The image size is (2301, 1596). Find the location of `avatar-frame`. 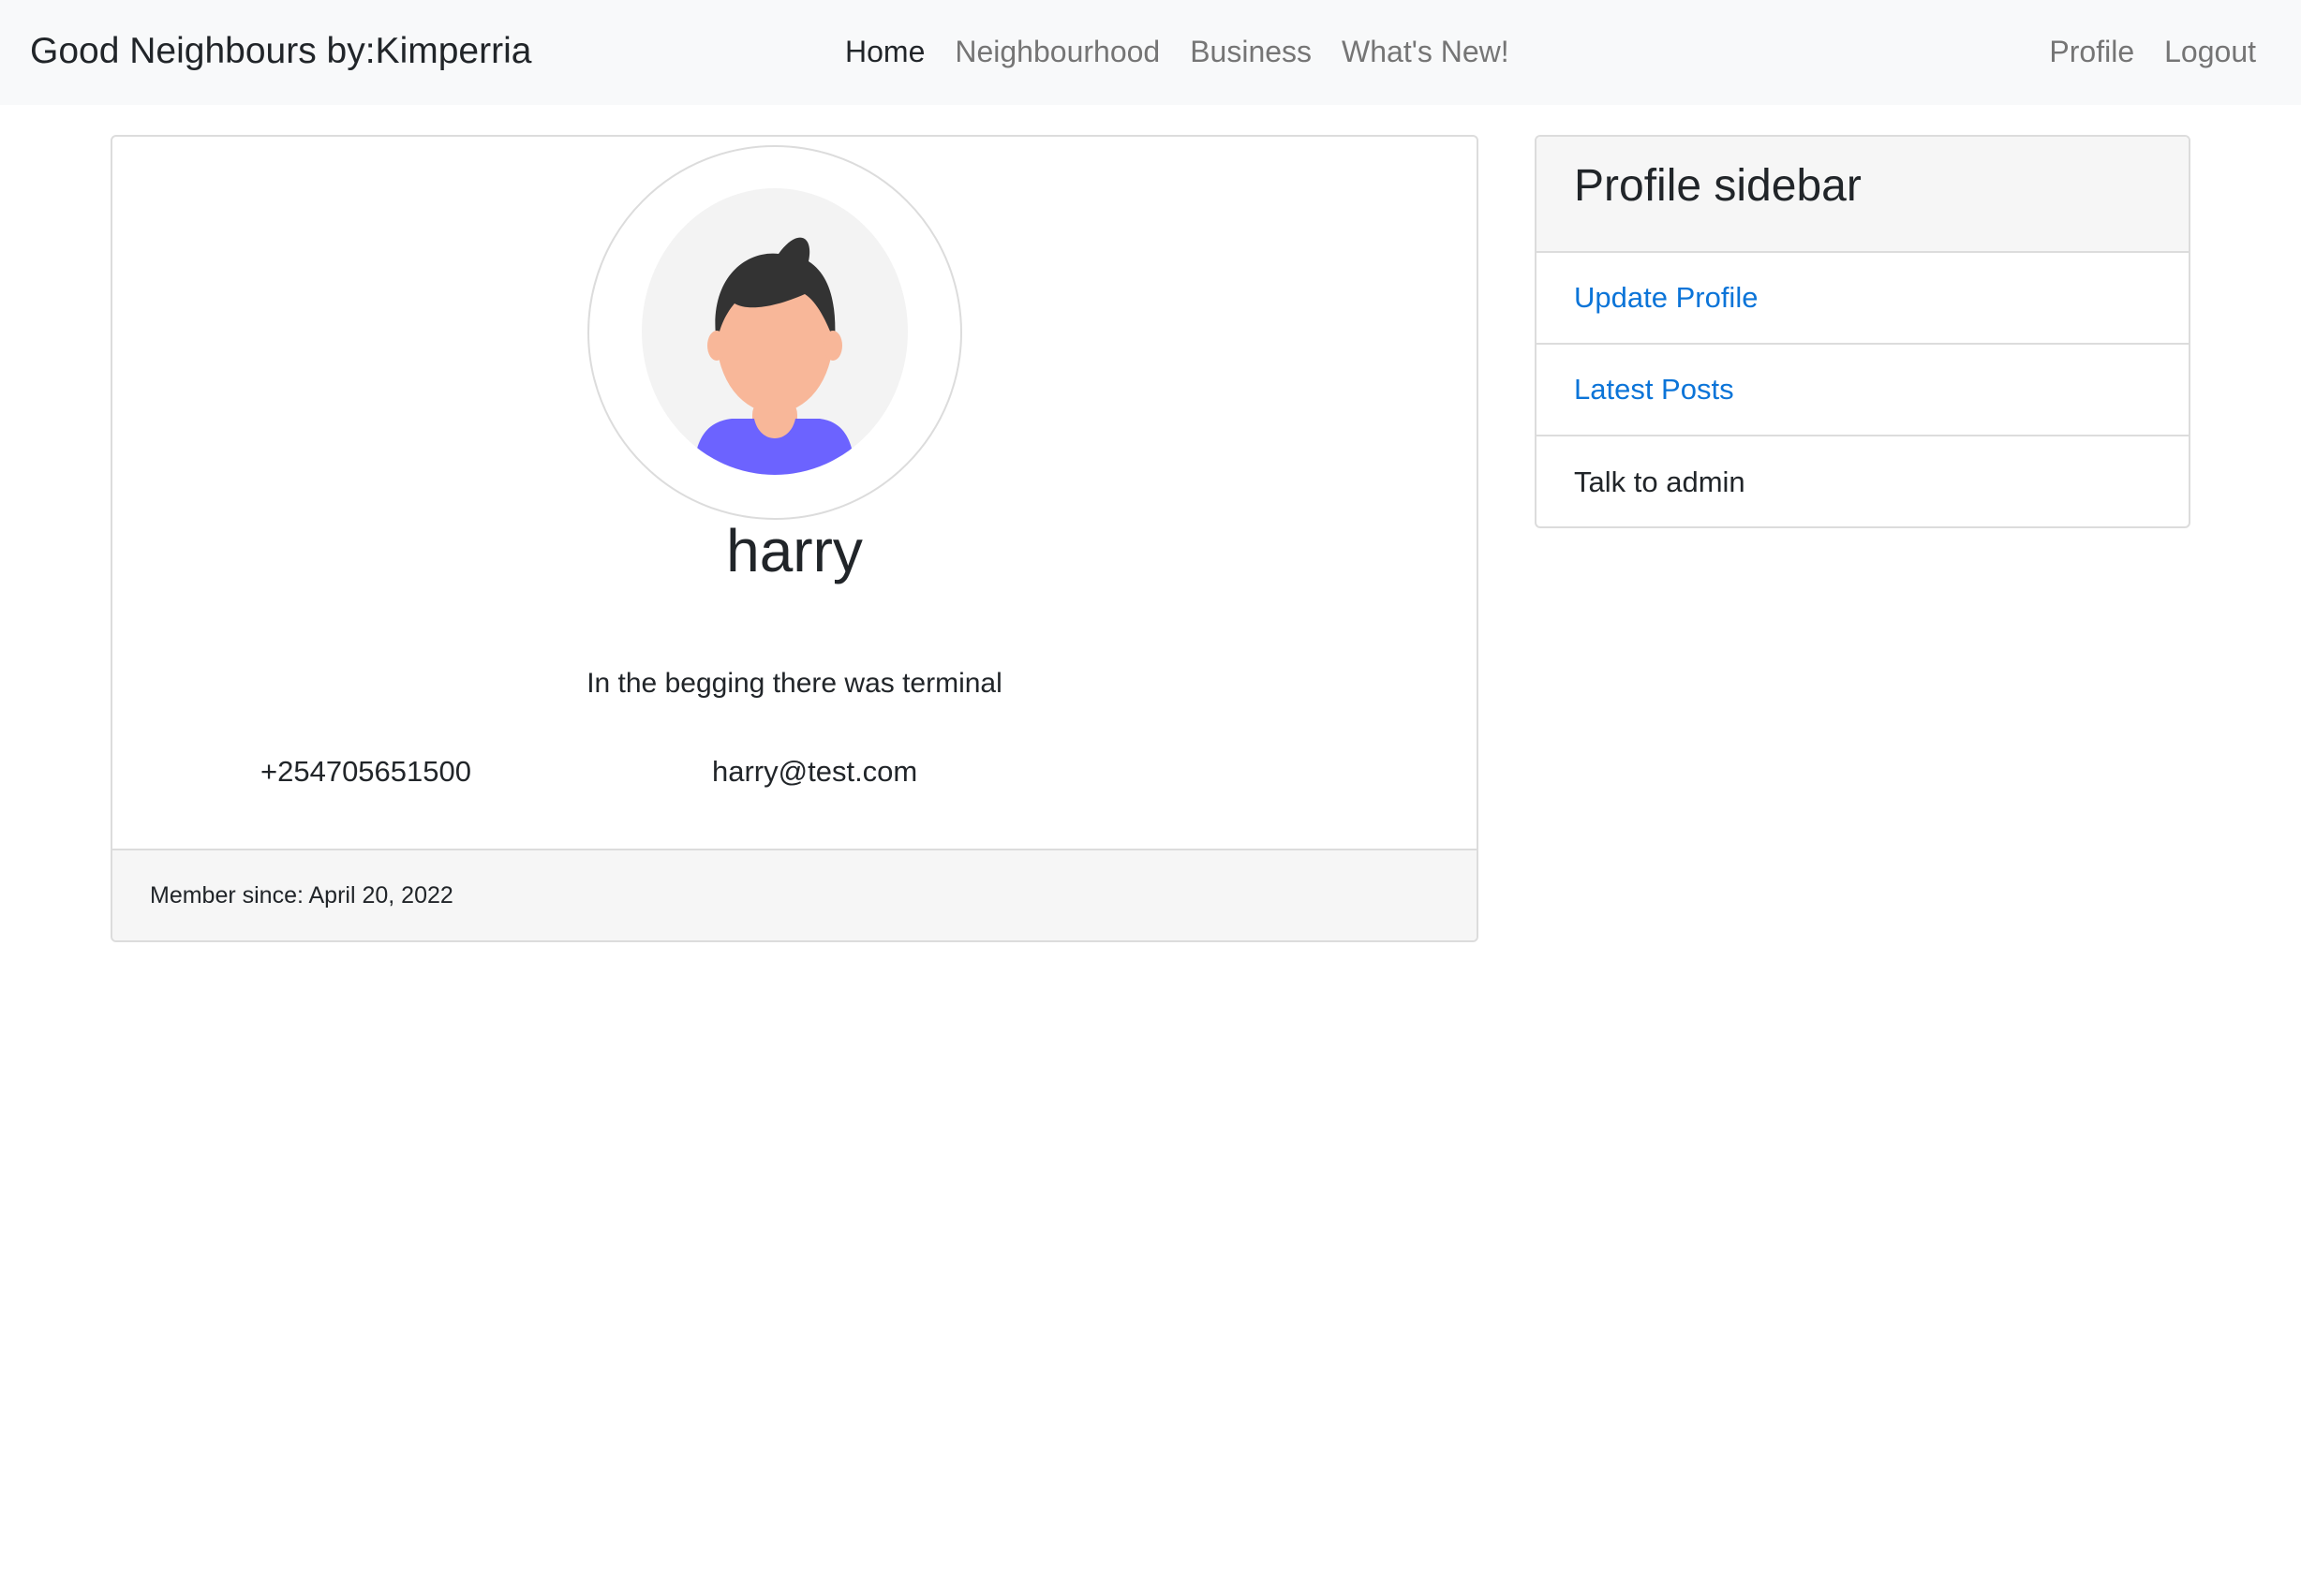

avatar-frame is located at coordinates (775, 332).